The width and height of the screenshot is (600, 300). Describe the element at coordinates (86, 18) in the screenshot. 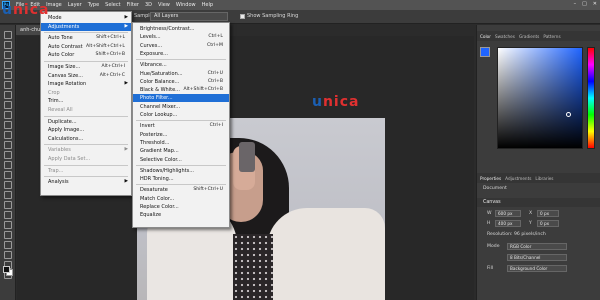

I see `image-menu-item: Mode ▶` at that location.